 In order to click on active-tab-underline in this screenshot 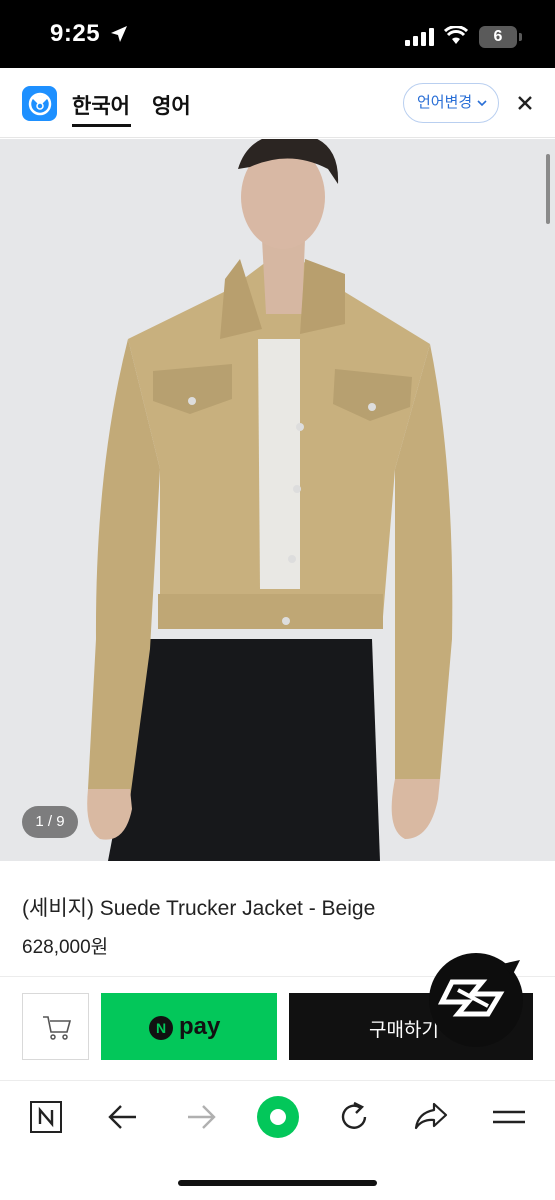, I will do `click(101, 125)`.